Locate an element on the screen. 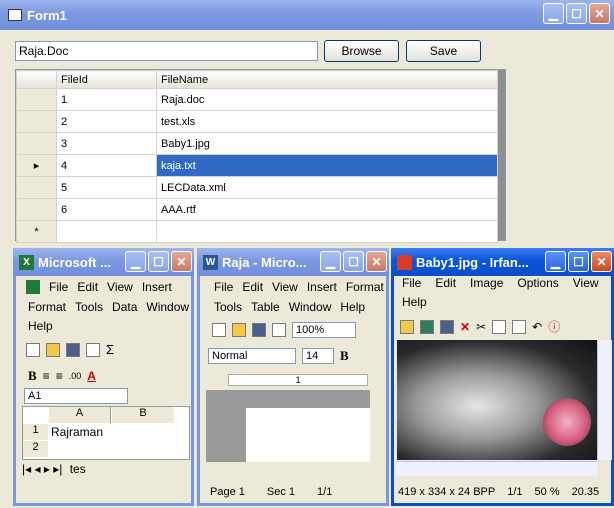 This screenshot has width=614, height=508. table-row: 5 LECData.xml is located at coordinates (257, 187).